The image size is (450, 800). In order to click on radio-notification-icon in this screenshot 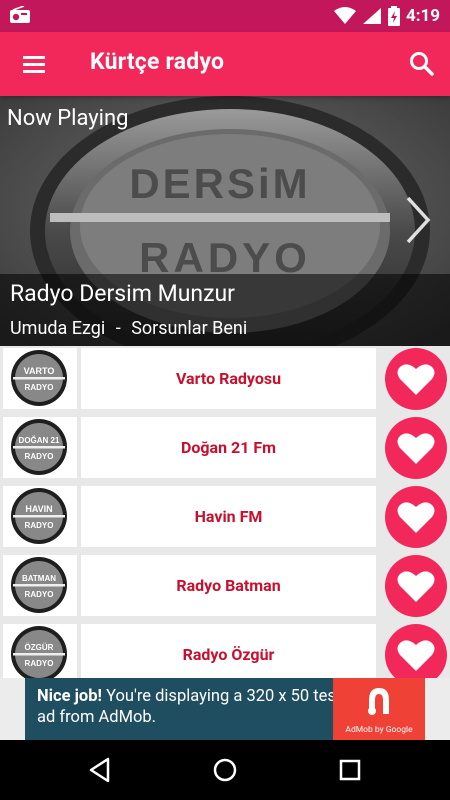, I will do `click(20, 14)`.